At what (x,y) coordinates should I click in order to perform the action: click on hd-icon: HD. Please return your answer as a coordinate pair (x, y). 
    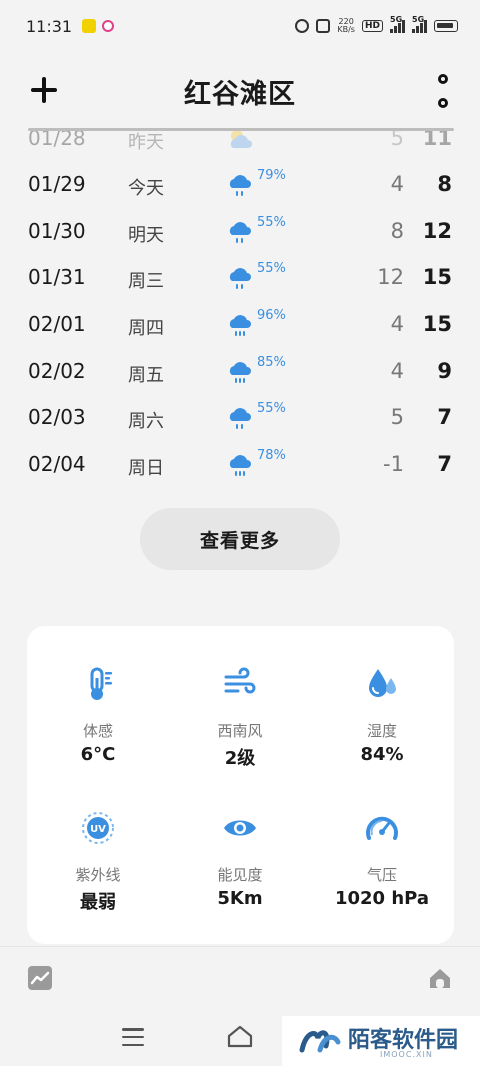
    Looking at the image, I should click on (372, 26).